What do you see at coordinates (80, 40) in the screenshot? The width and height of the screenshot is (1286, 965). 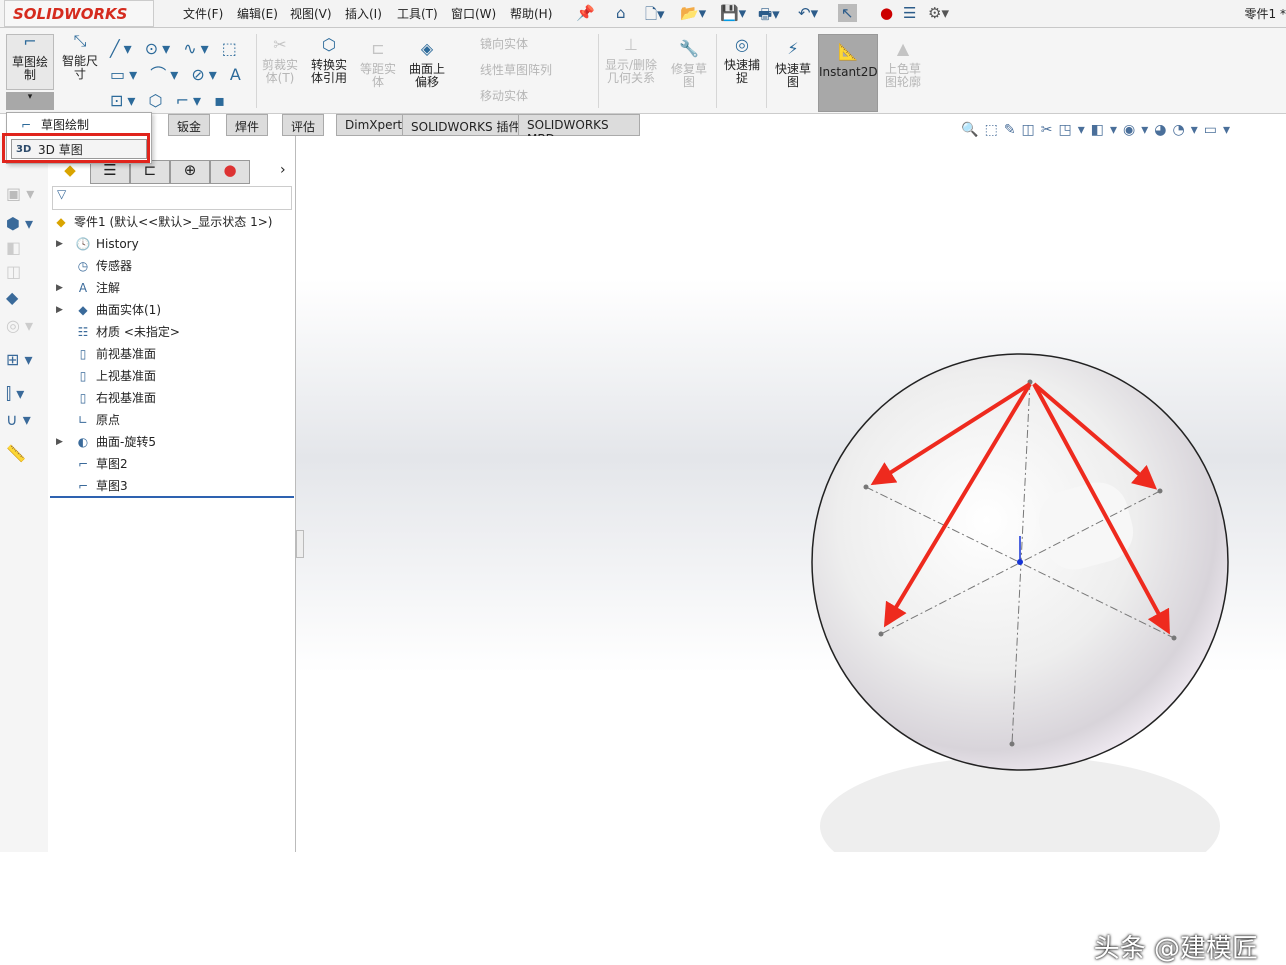 I see `smart-dimension-icon: ⤡` at bounding box center [80, 40].